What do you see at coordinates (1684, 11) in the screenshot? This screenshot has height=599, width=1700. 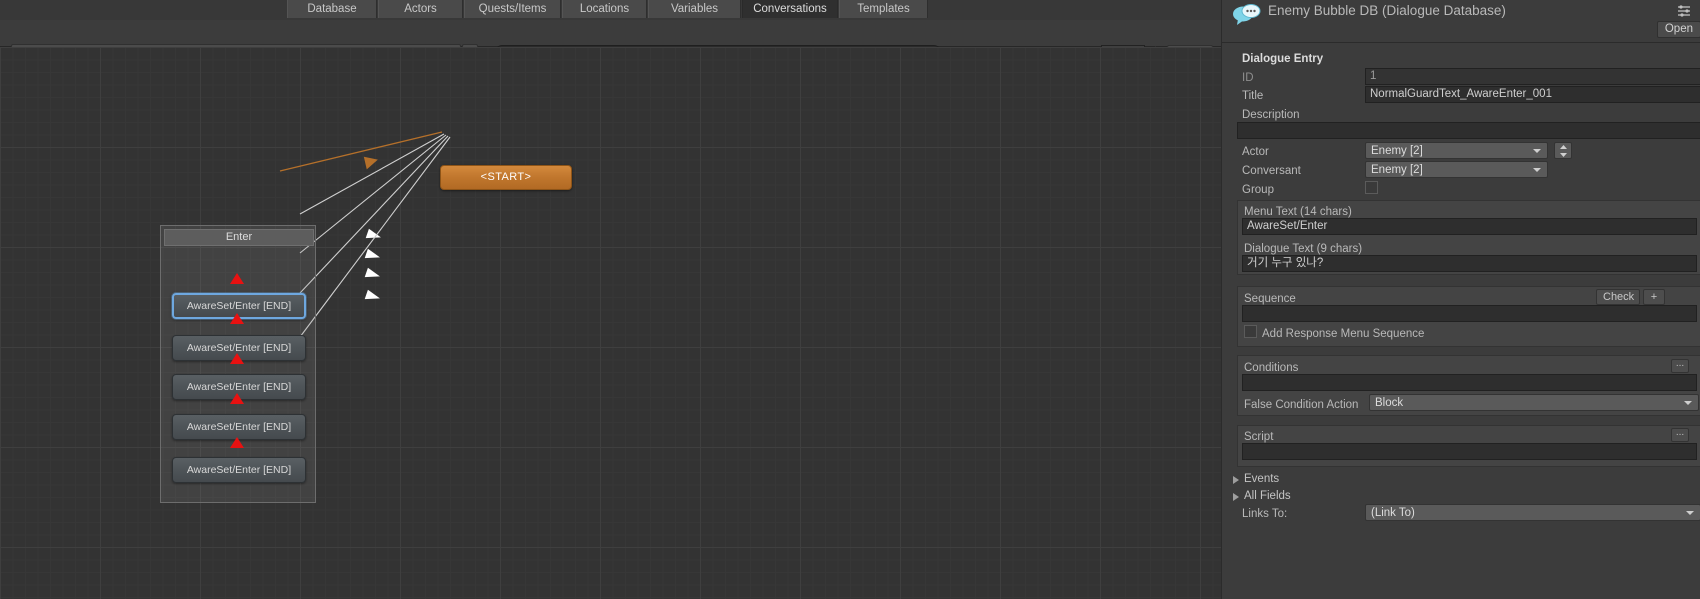 I see `inspector-settings-icon` at bounding box center [1684, 11].